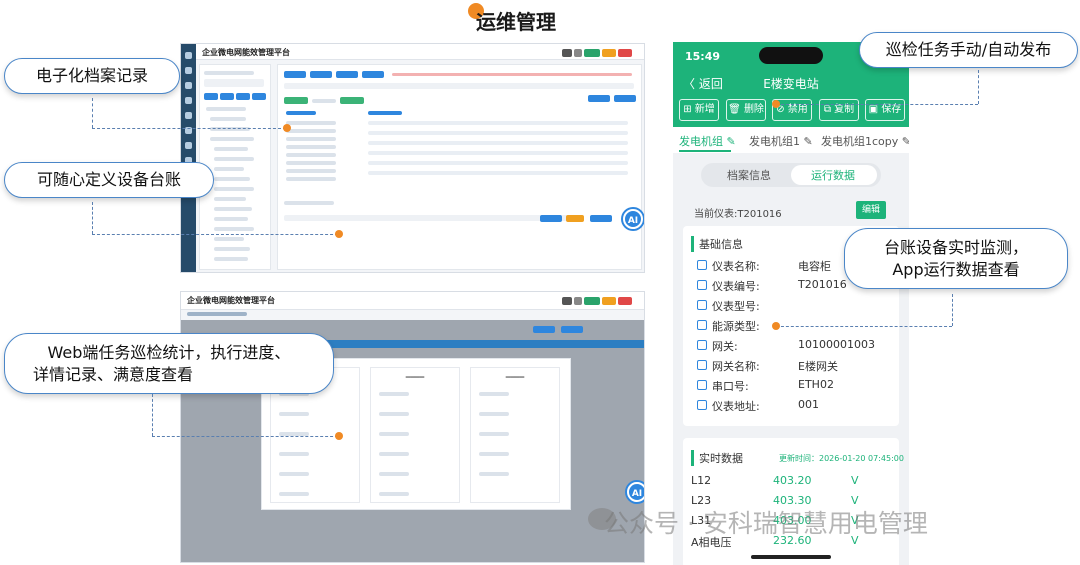 This screenshot has height=565, width=1080. What do you see at coordinates (635, 492) in the screenshot?
I see `ai-assistant-icon-2: AI` at bounding box center [635, 492].